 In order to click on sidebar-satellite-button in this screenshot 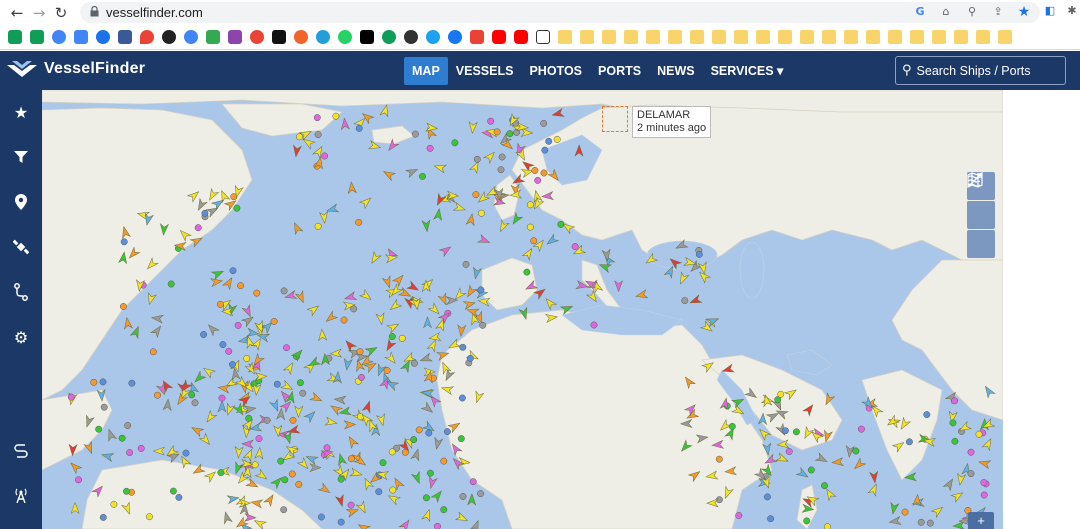, I will do `click(21, 247)`.